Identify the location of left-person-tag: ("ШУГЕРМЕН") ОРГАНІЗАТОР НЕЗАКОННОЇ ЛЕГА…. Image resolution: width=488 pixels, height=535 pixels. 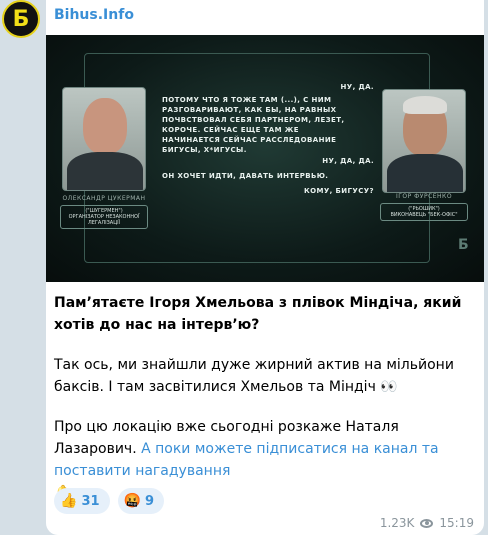
(104, 217).